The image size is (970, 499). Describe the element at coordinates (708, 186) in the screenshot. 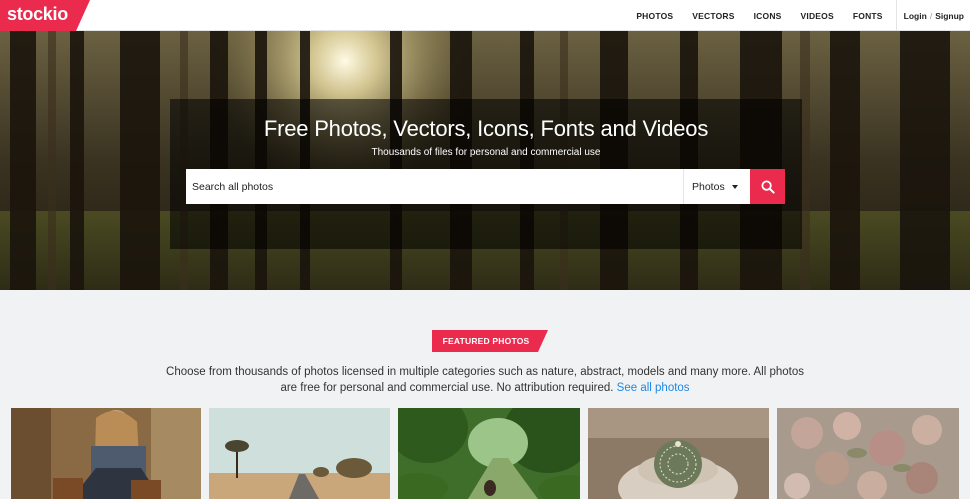

I see `search-type-value: Photos` at that location.